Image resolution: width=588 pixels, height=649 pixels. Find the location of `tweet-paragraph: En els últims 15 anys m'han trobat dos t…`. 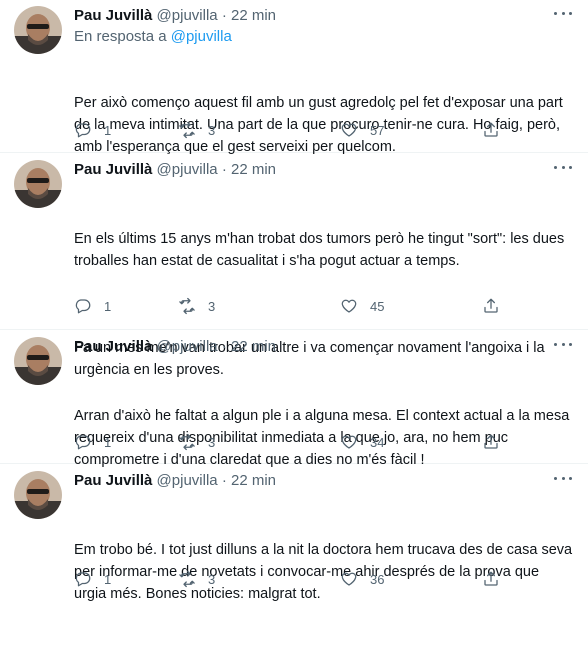

tweet-paragraph: En els últims 15 anys m'han trobat dos t… is located at coordinates (321, 250).